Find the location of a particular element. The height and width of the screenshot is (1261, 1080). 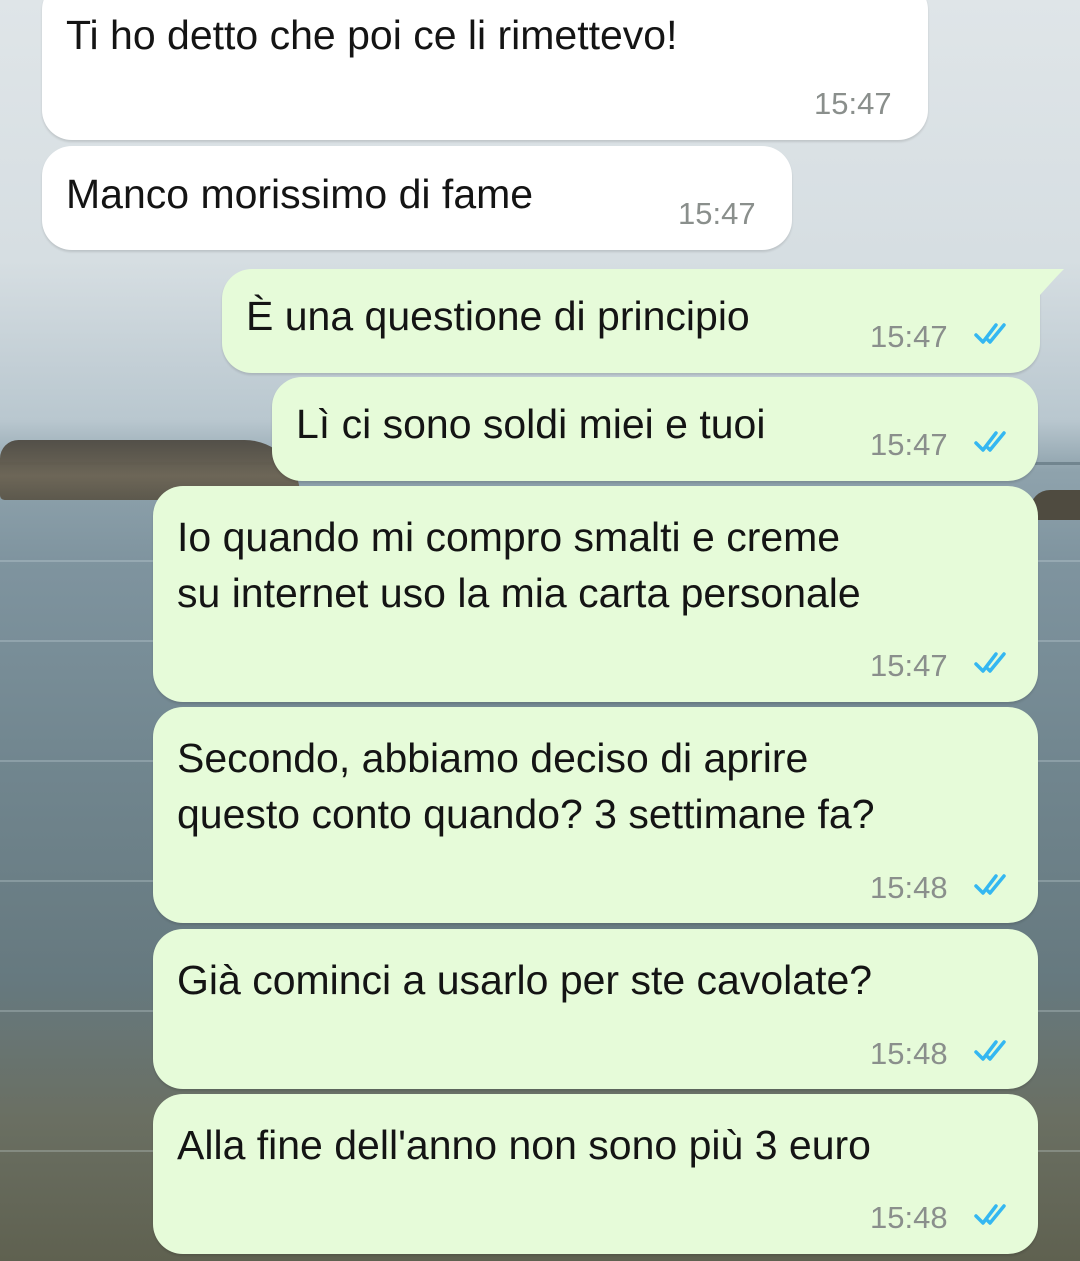

bubble-tail is located at coordinates (1050, 282).